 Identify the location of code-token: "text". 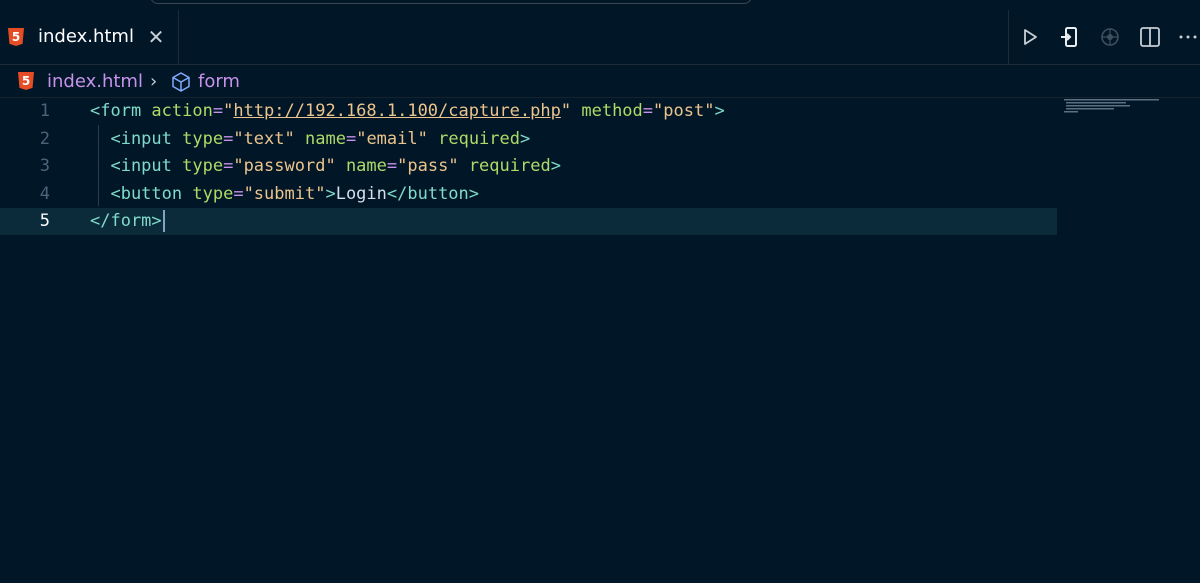
(264, 138).